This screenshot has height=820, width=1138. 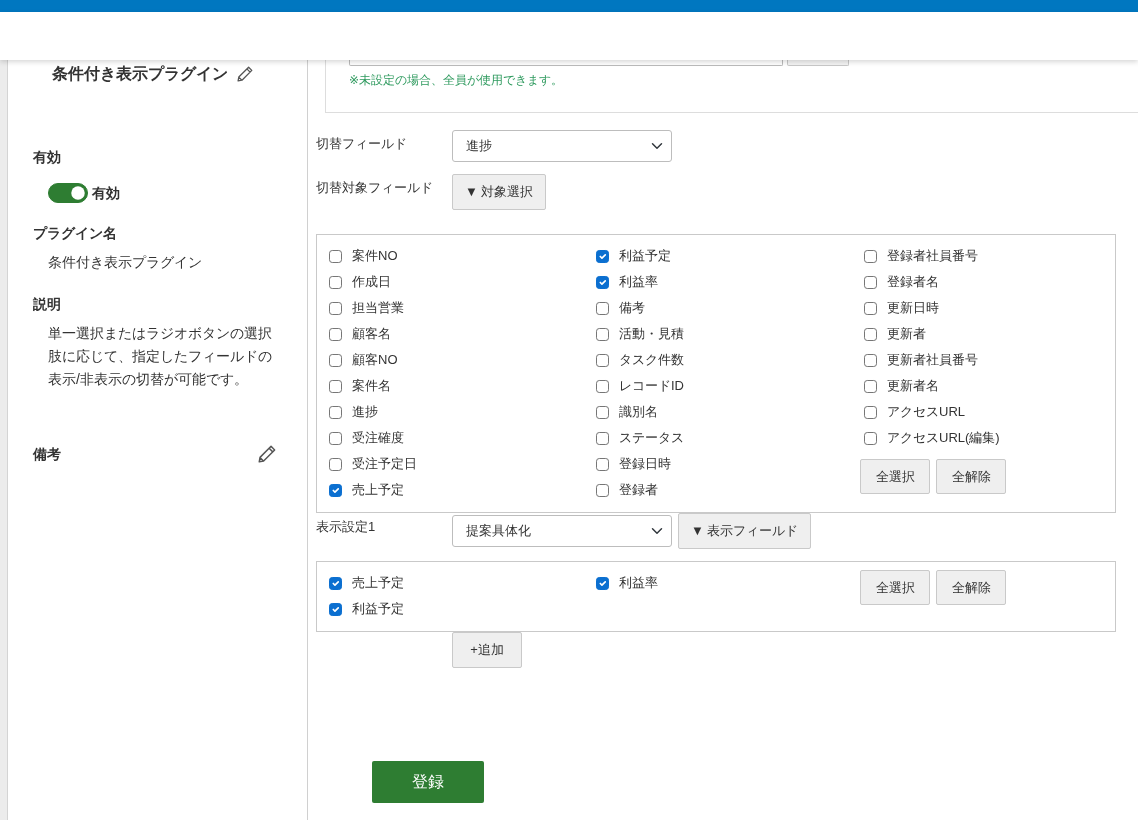 I want to click on checkbox-label: 担当営業, so click(x=378, y=308).